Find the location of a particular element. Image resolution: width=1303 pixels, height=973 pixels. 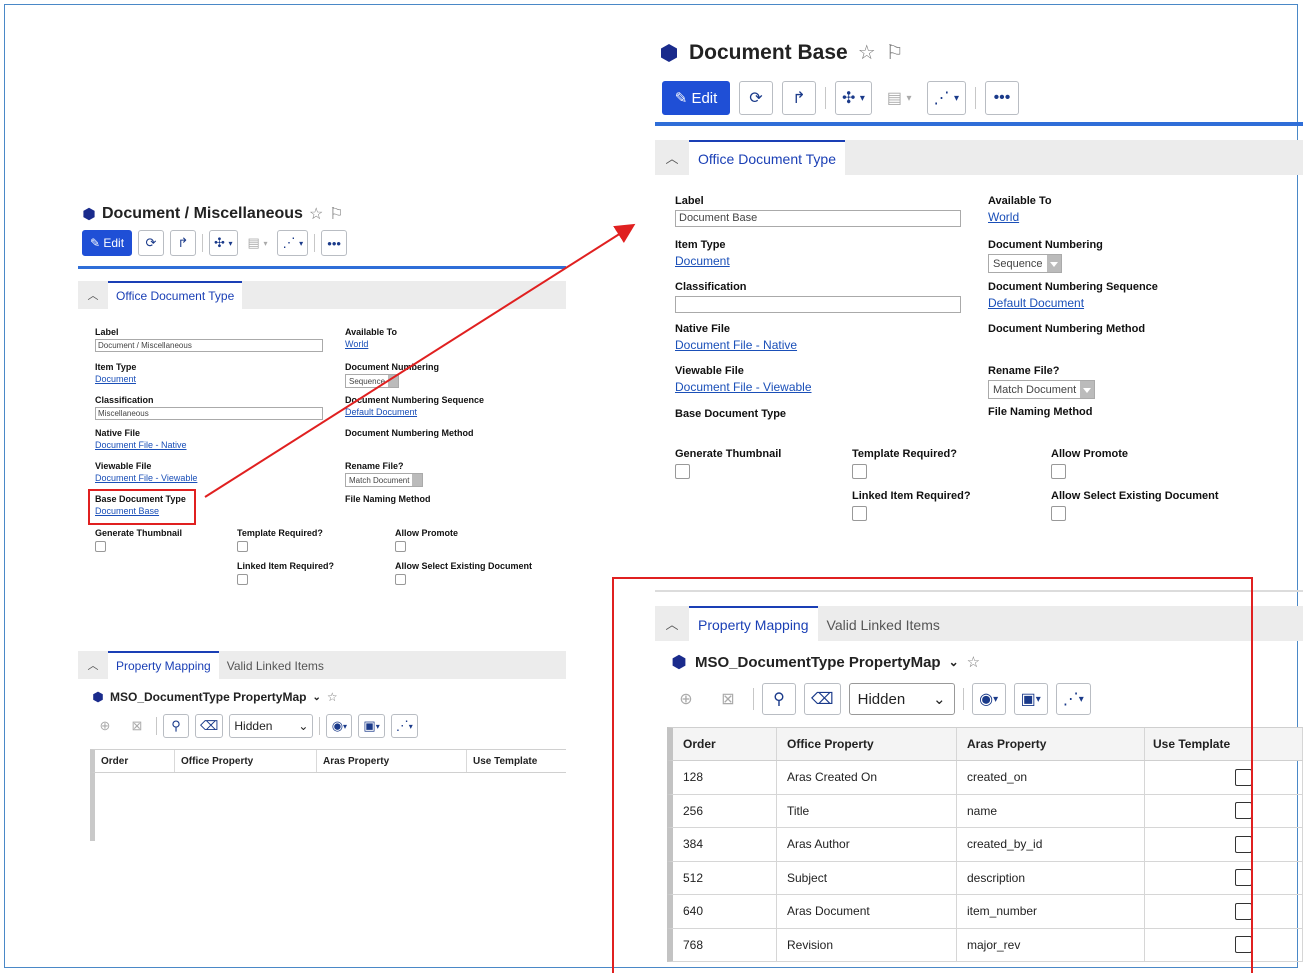

callout-arrow is located at coordinates (420, 360).